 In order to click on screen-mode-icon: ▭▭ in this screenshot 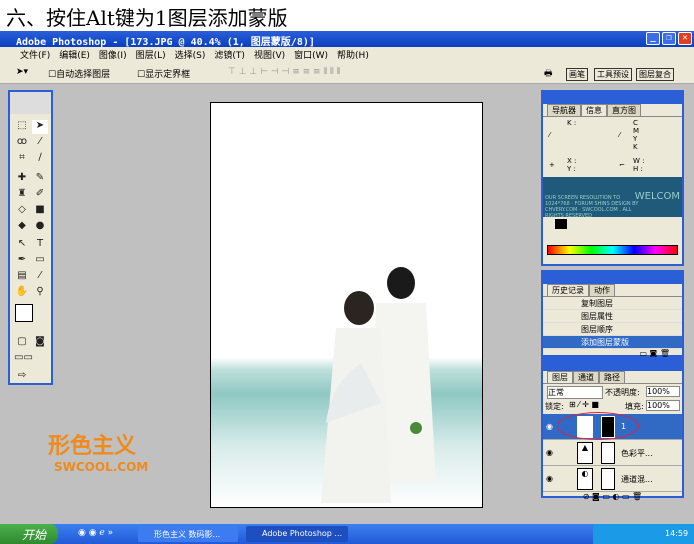, I will do `click(23, 359)`.